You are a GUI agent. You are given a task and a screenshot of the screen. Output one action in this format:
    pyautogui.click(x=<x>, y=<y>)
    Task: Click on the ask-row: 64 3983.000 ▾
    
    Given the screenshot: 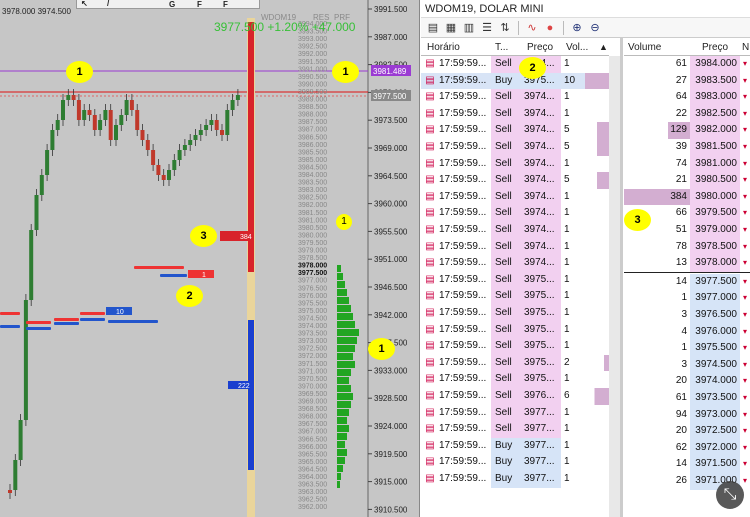 What is the action you would take?
    pyautogui.click(x=687, y=97)
    